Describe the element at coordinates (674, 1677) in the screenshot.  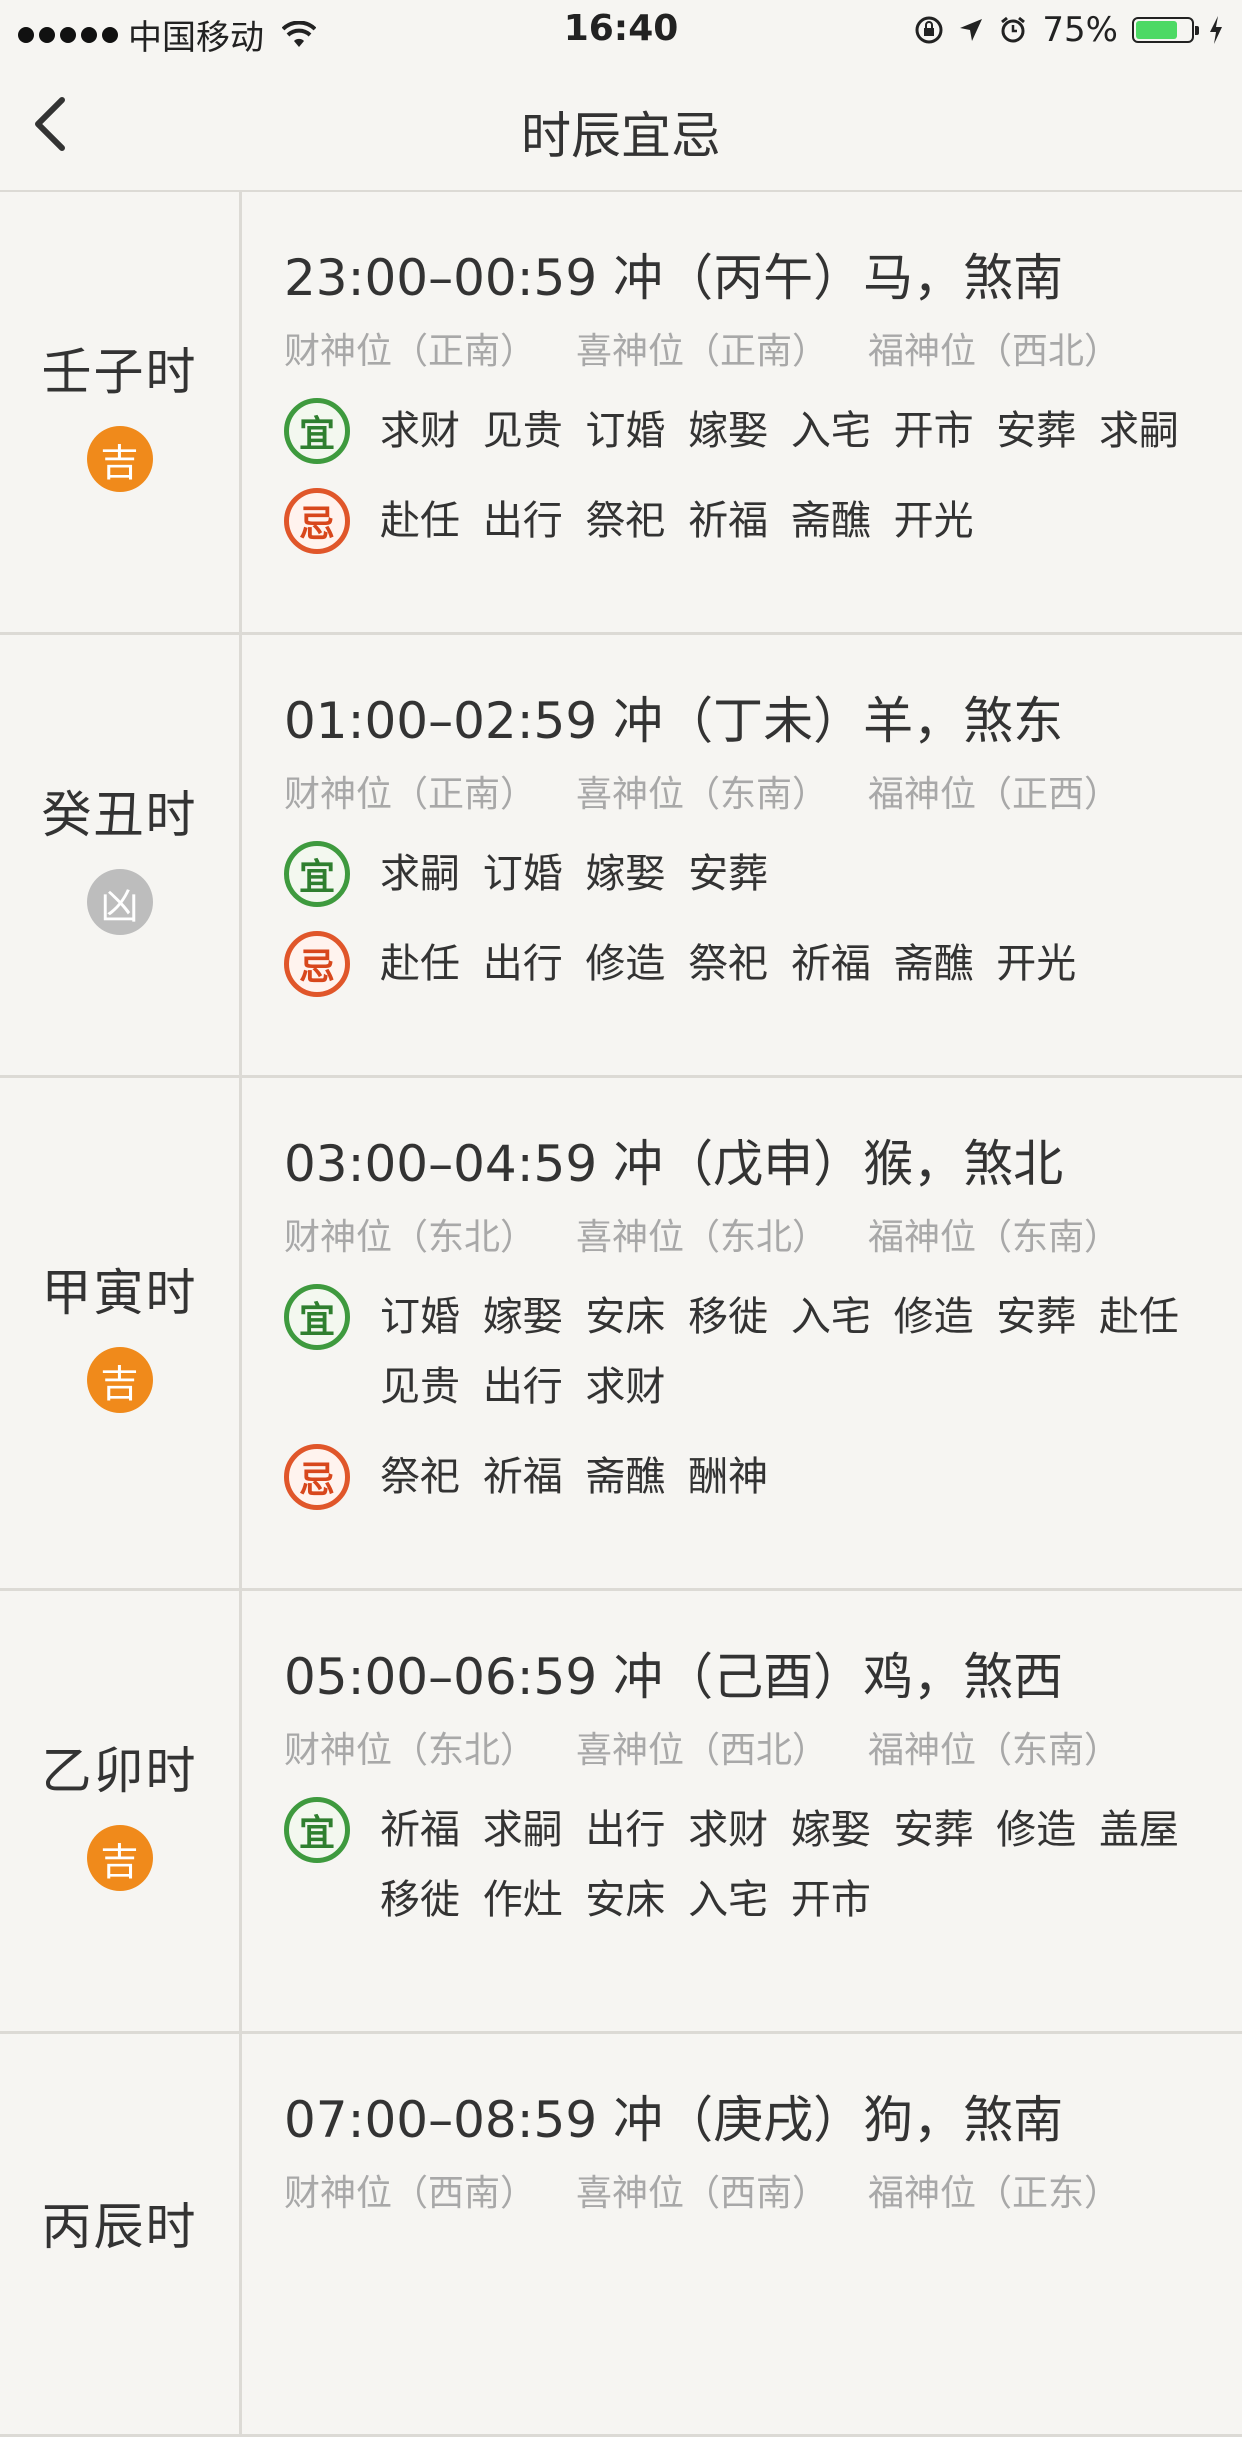
I see `hour-headline: 05:00–06:59 冲（己酉）鸡，煞西` at that location.